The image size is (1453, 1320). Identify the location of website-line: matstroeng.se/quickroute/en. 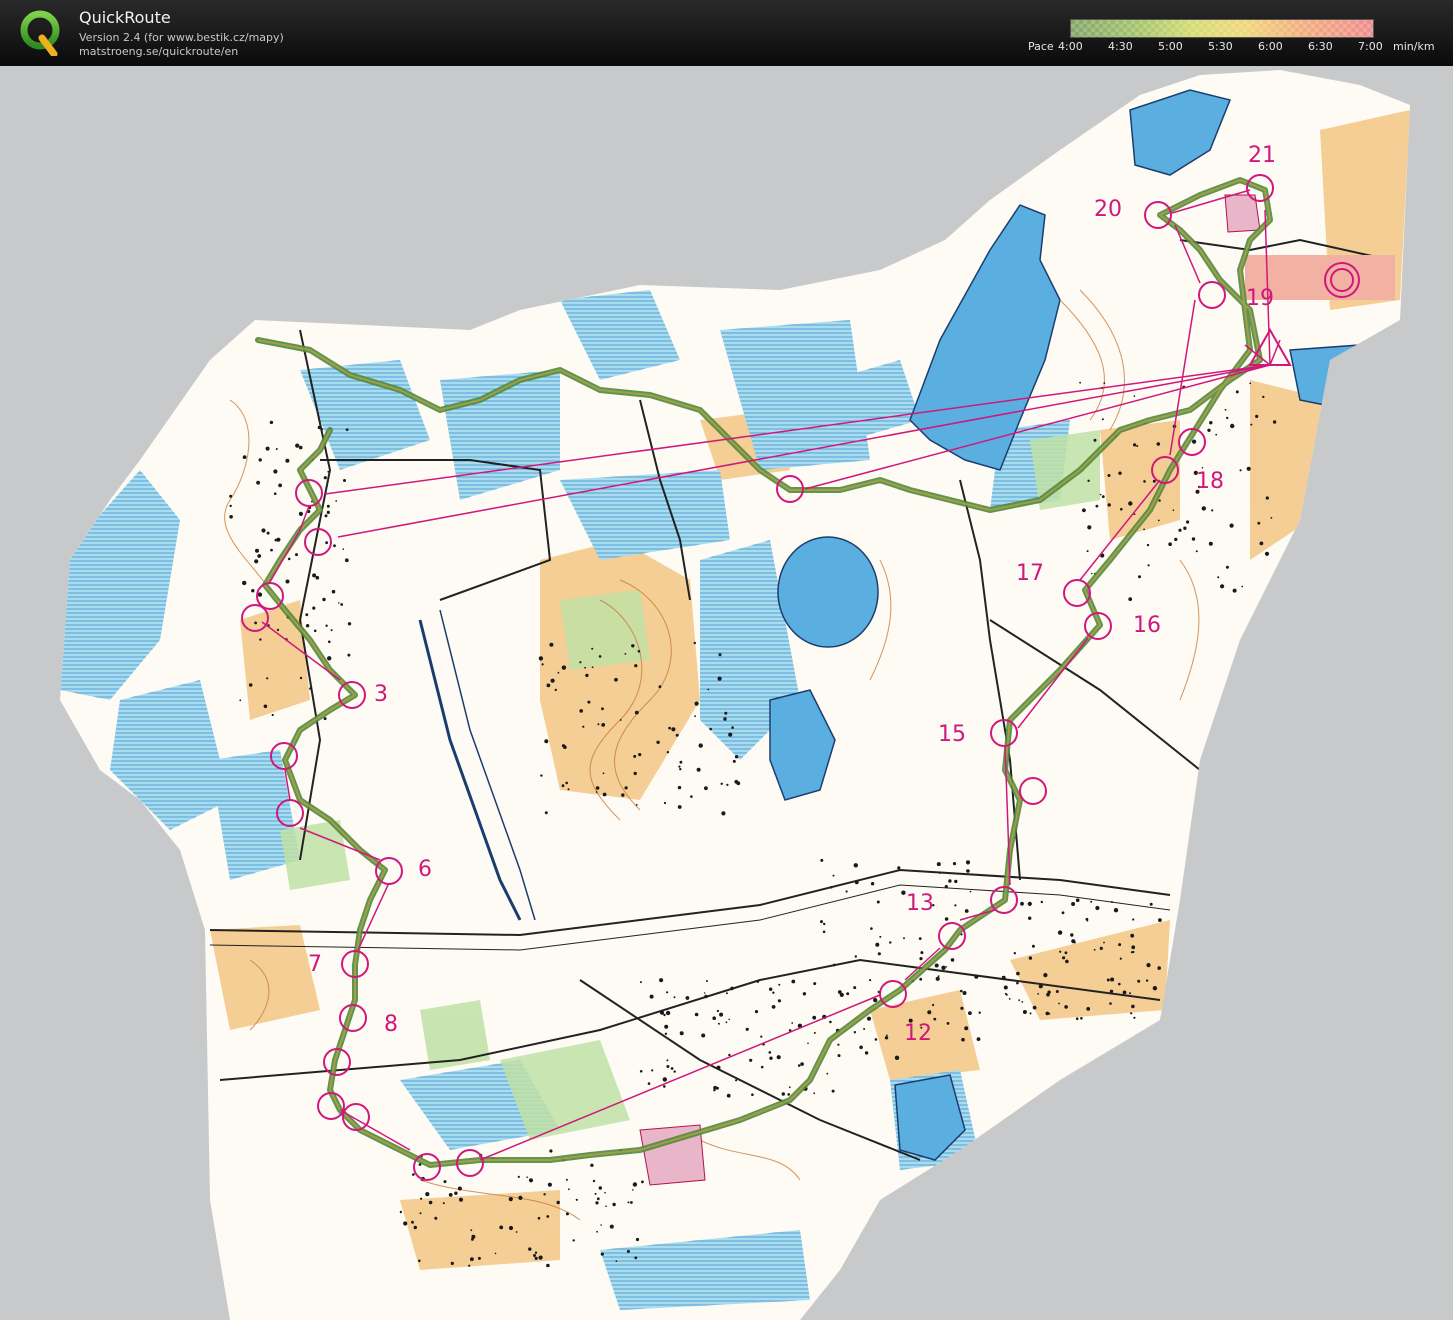
(159, 51).